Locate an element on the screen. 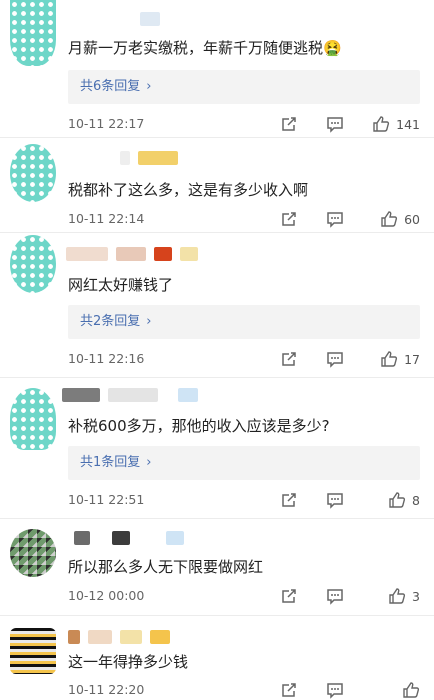 The height and width of the screenshot is (700, 434). like-count: 60 is located at coordinates (412, 219).